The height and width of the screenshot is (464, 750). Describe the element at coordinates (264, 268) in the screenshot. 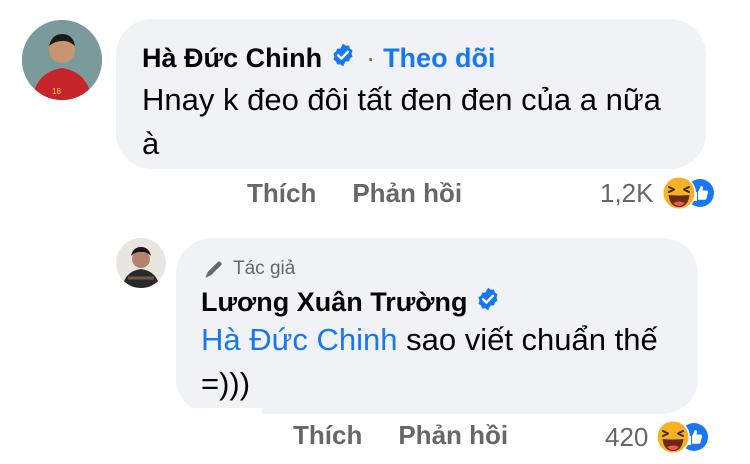

I see `author-tag-label: Tác giả` at that location.